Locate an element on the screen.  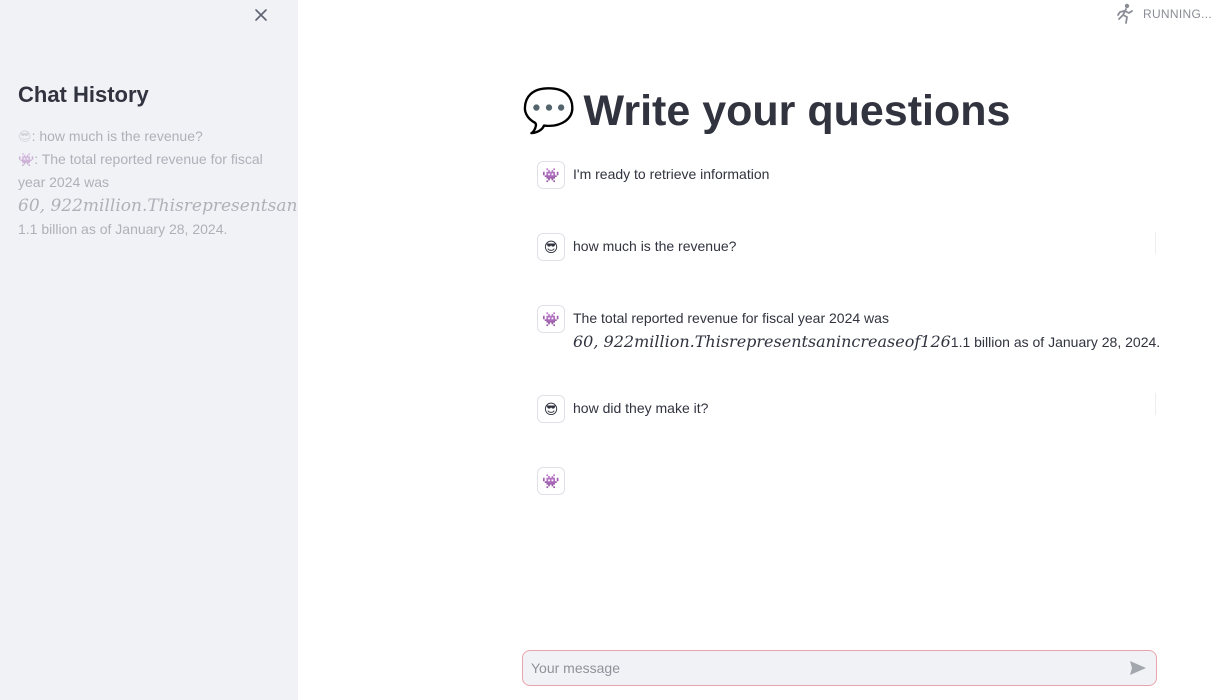
send-button is located at coordinates (1138, 668).